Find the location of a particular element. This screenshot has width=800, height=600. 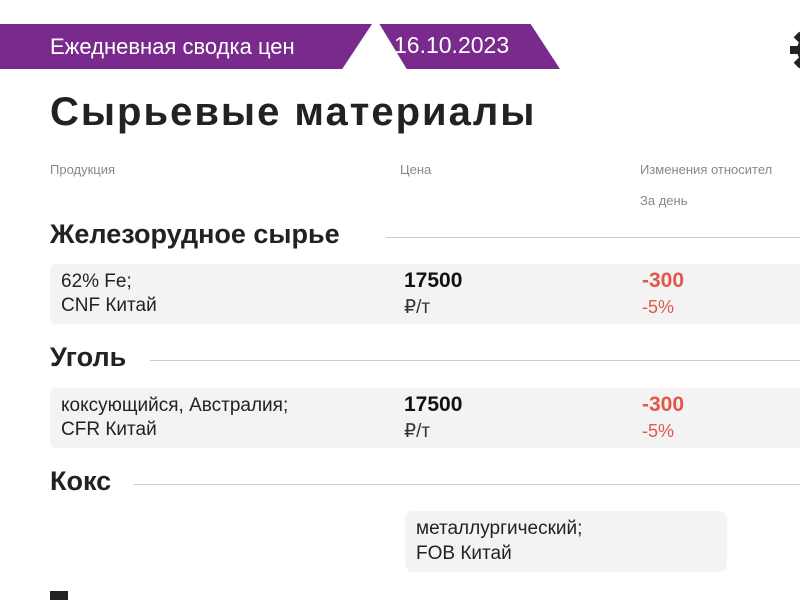

product-name-line1: коксующийся, Австралия; is located at coordinates (175, 405).